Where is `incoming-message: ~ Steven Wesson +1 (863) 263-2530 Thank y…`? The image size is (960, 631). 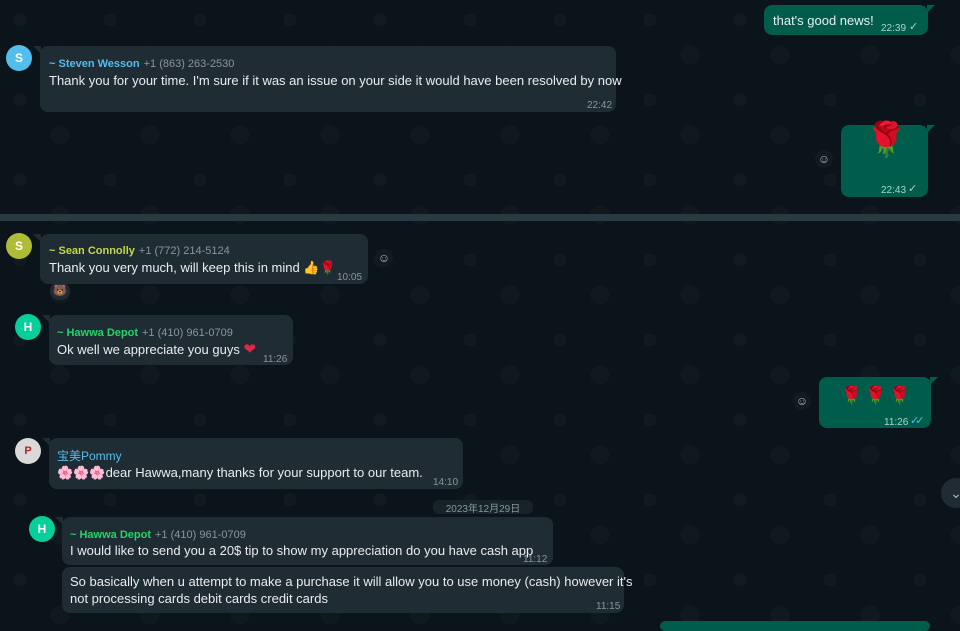
incoming-message: ~ Steven Wesson +1 (863) 263-2530 Thank y… is located at coordinates (327, 79).